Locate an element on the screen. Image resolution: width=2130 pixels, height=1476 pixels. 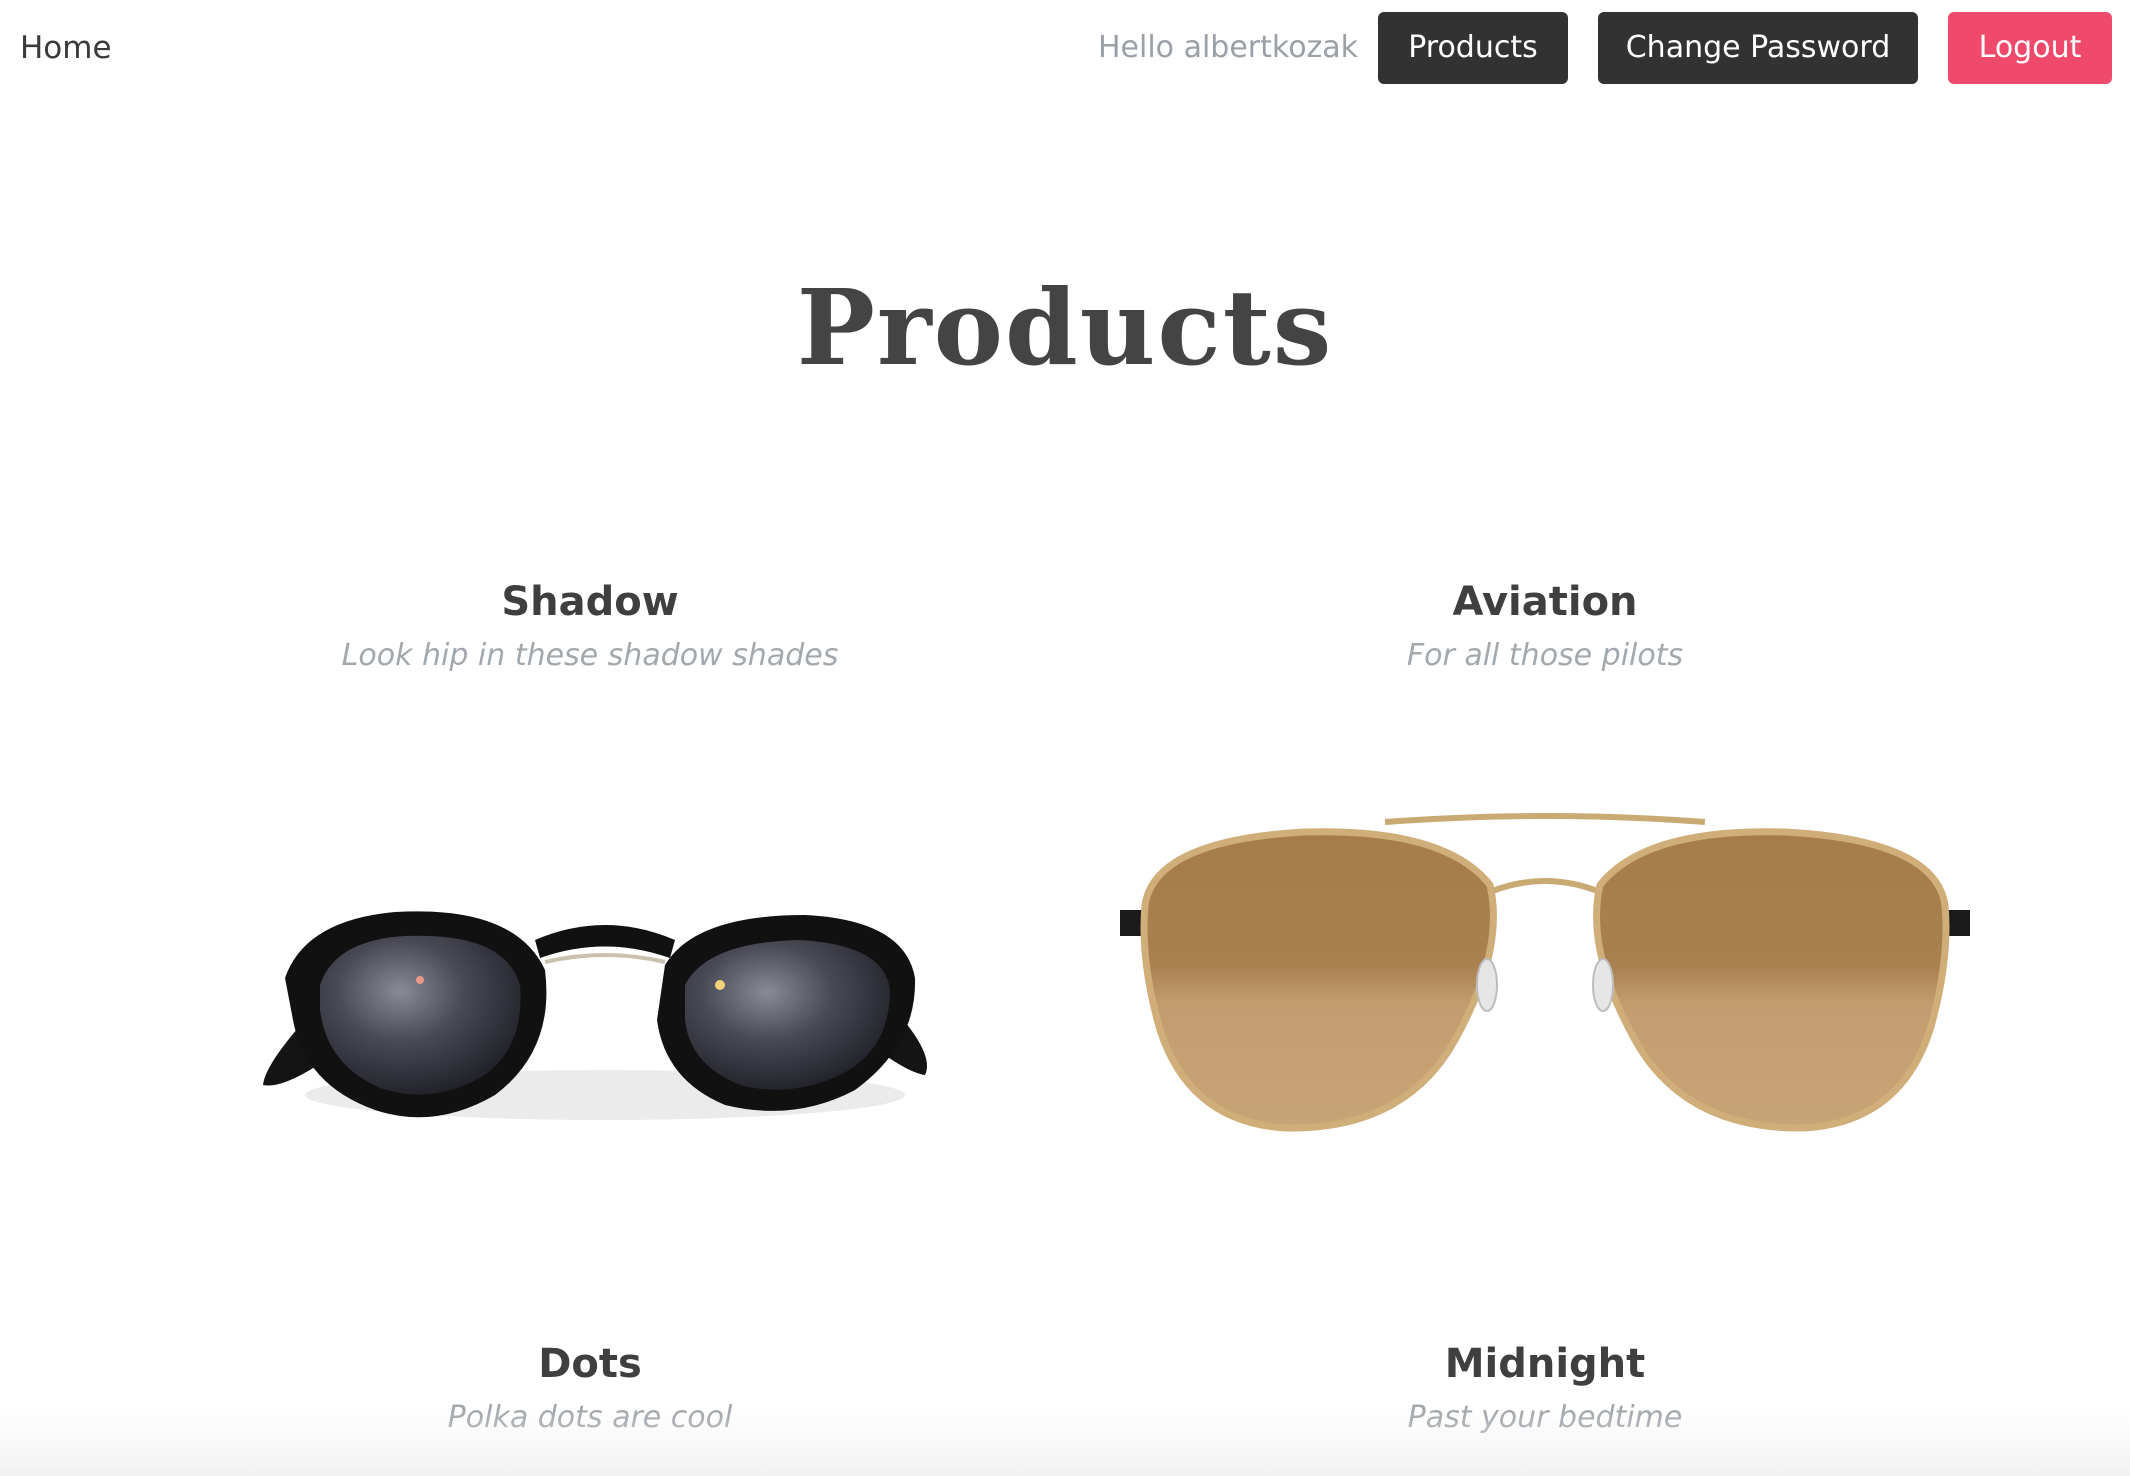
shadow-sunglasses-image is located at coordinates (605, 1000).